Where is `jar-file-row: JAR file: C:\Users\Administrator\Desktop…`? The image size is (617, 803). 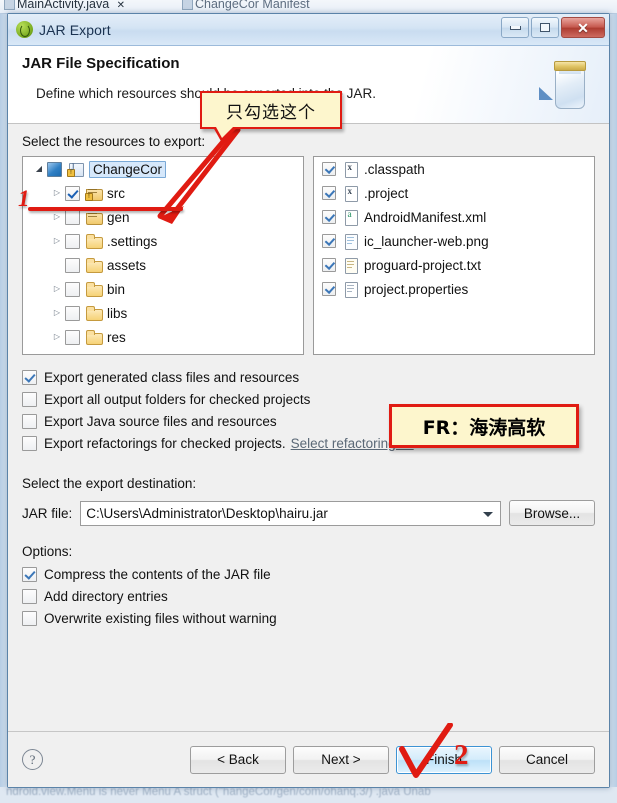
jar-file-row: JAR file: C:\Users\Administrator\Desktop… is located at coordinates (308, 513).